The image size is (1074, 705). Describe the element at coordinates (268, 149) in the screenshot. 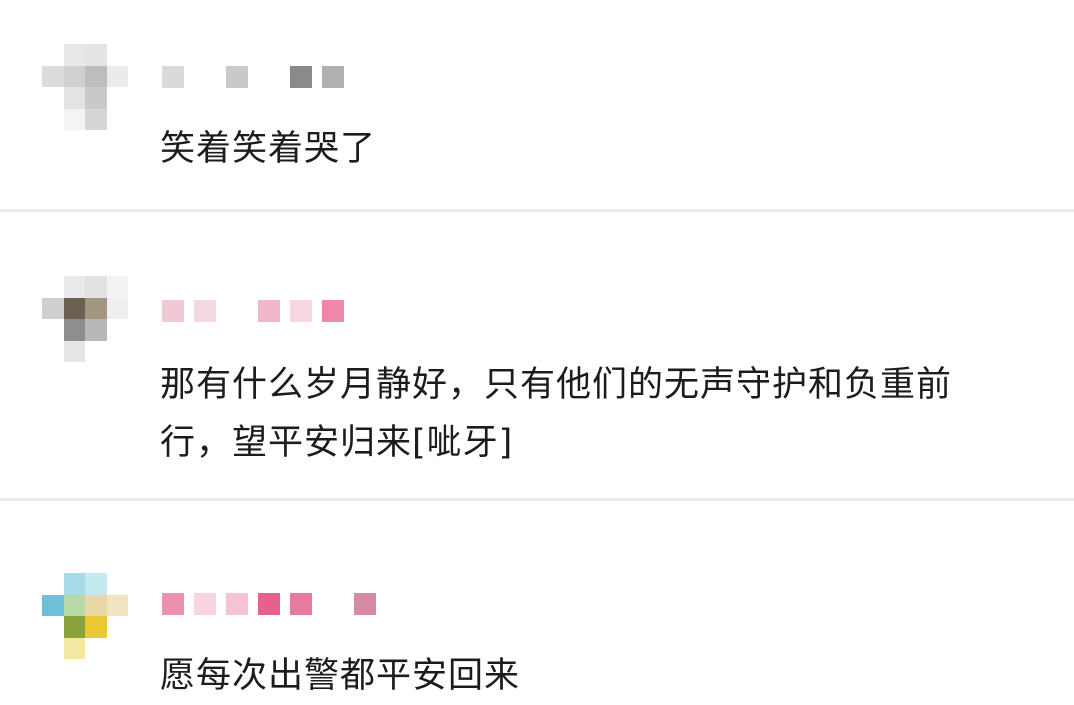

I see `comment-text: 笑着笑着哭了` at that location.